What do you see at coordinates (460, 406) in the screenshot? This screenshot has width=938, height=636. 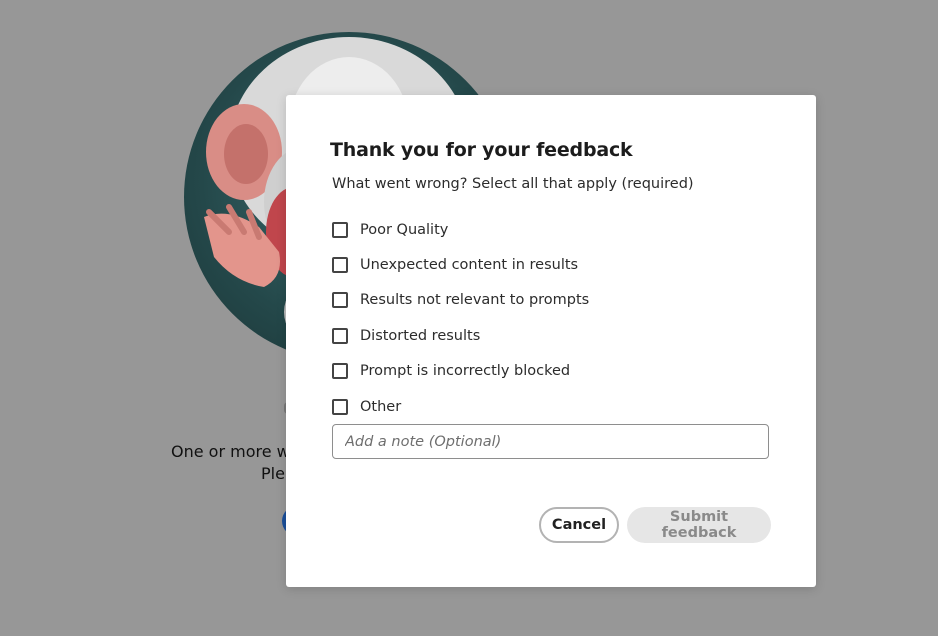 I see `option-other: Other` at bounding box center [460, 406].